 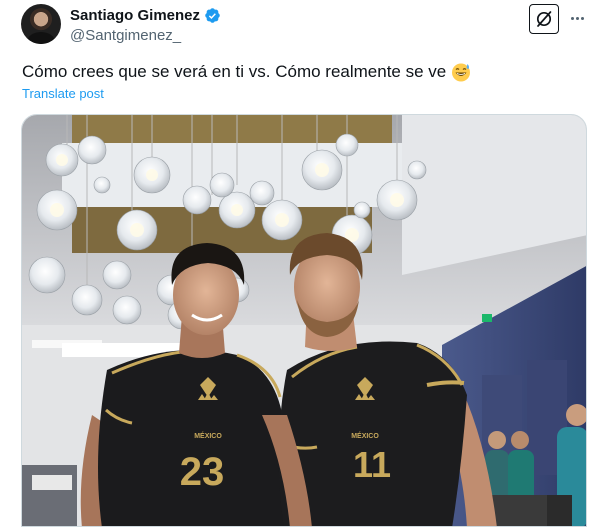 I want to click on more-options-button, so click(x=577, y=18).